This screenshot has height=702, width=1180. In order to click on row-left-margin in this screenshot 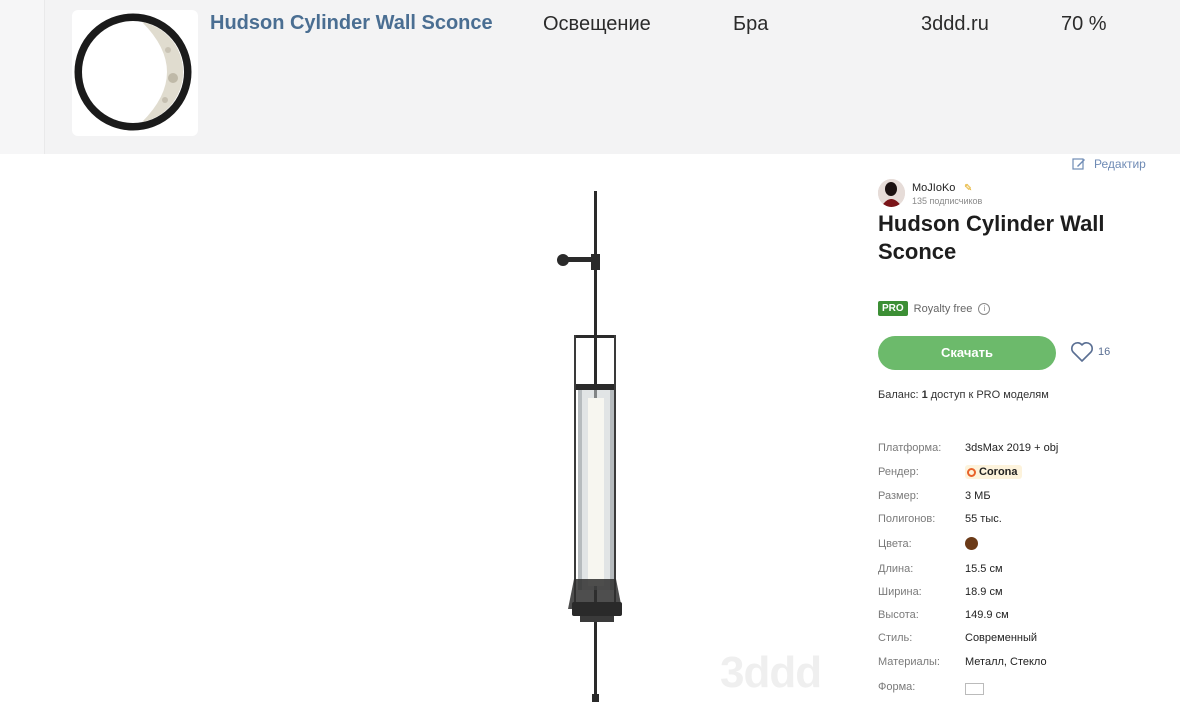, I will do `click(22, 77)`.